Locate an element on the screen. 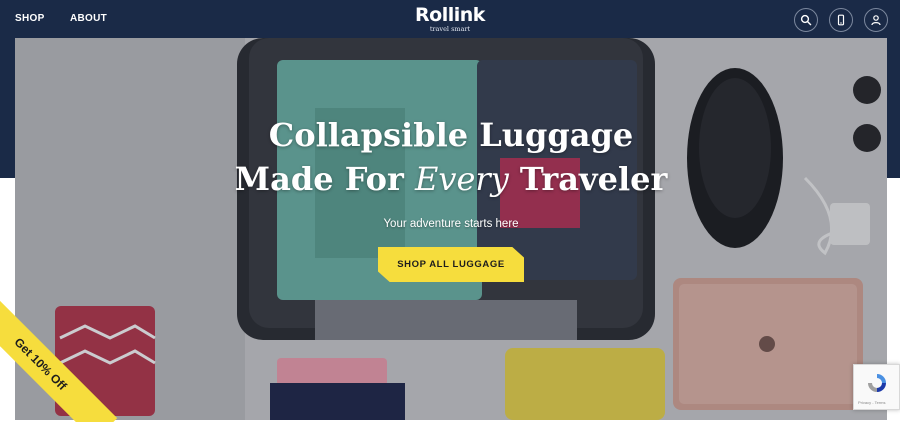 The height and width of the screenshot is (422, 900). headline-text-end: Traveler is located at coordinates (588, 179).